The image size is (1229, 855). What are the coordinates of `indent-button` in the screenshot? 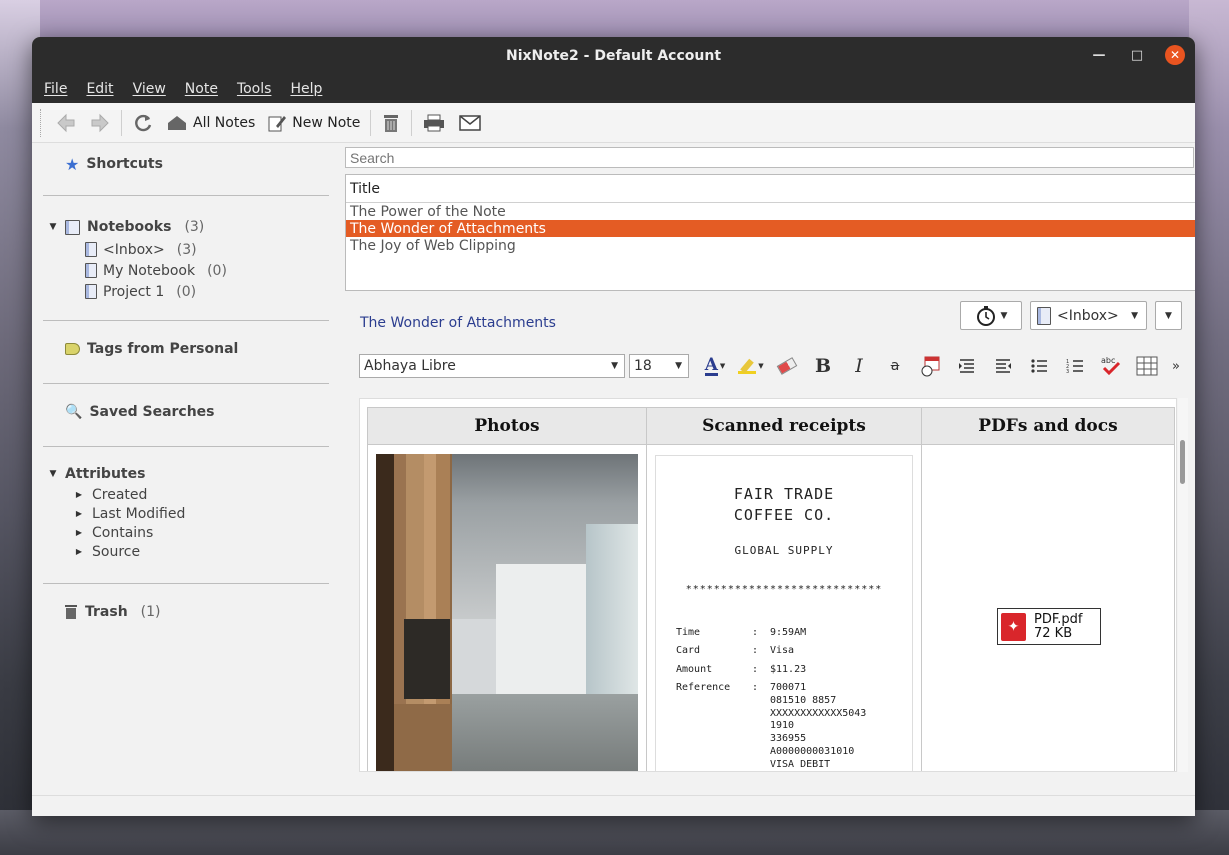 It's located at (967, 366).